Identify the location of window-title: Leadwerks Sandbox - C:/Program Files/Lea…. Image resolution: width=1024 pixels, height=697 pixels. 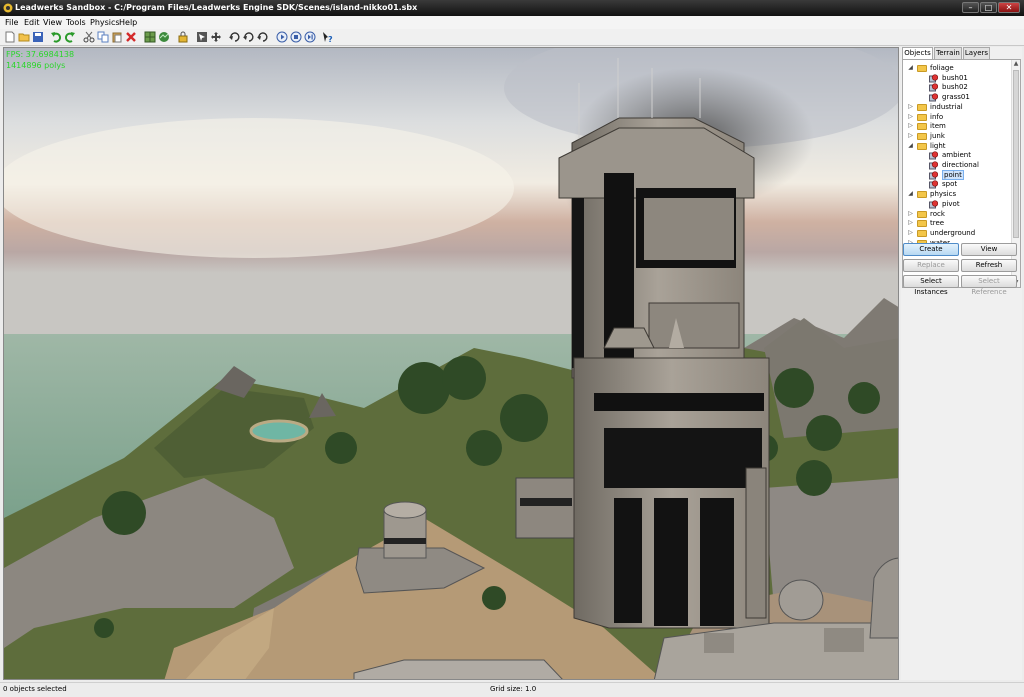
(216, 7).